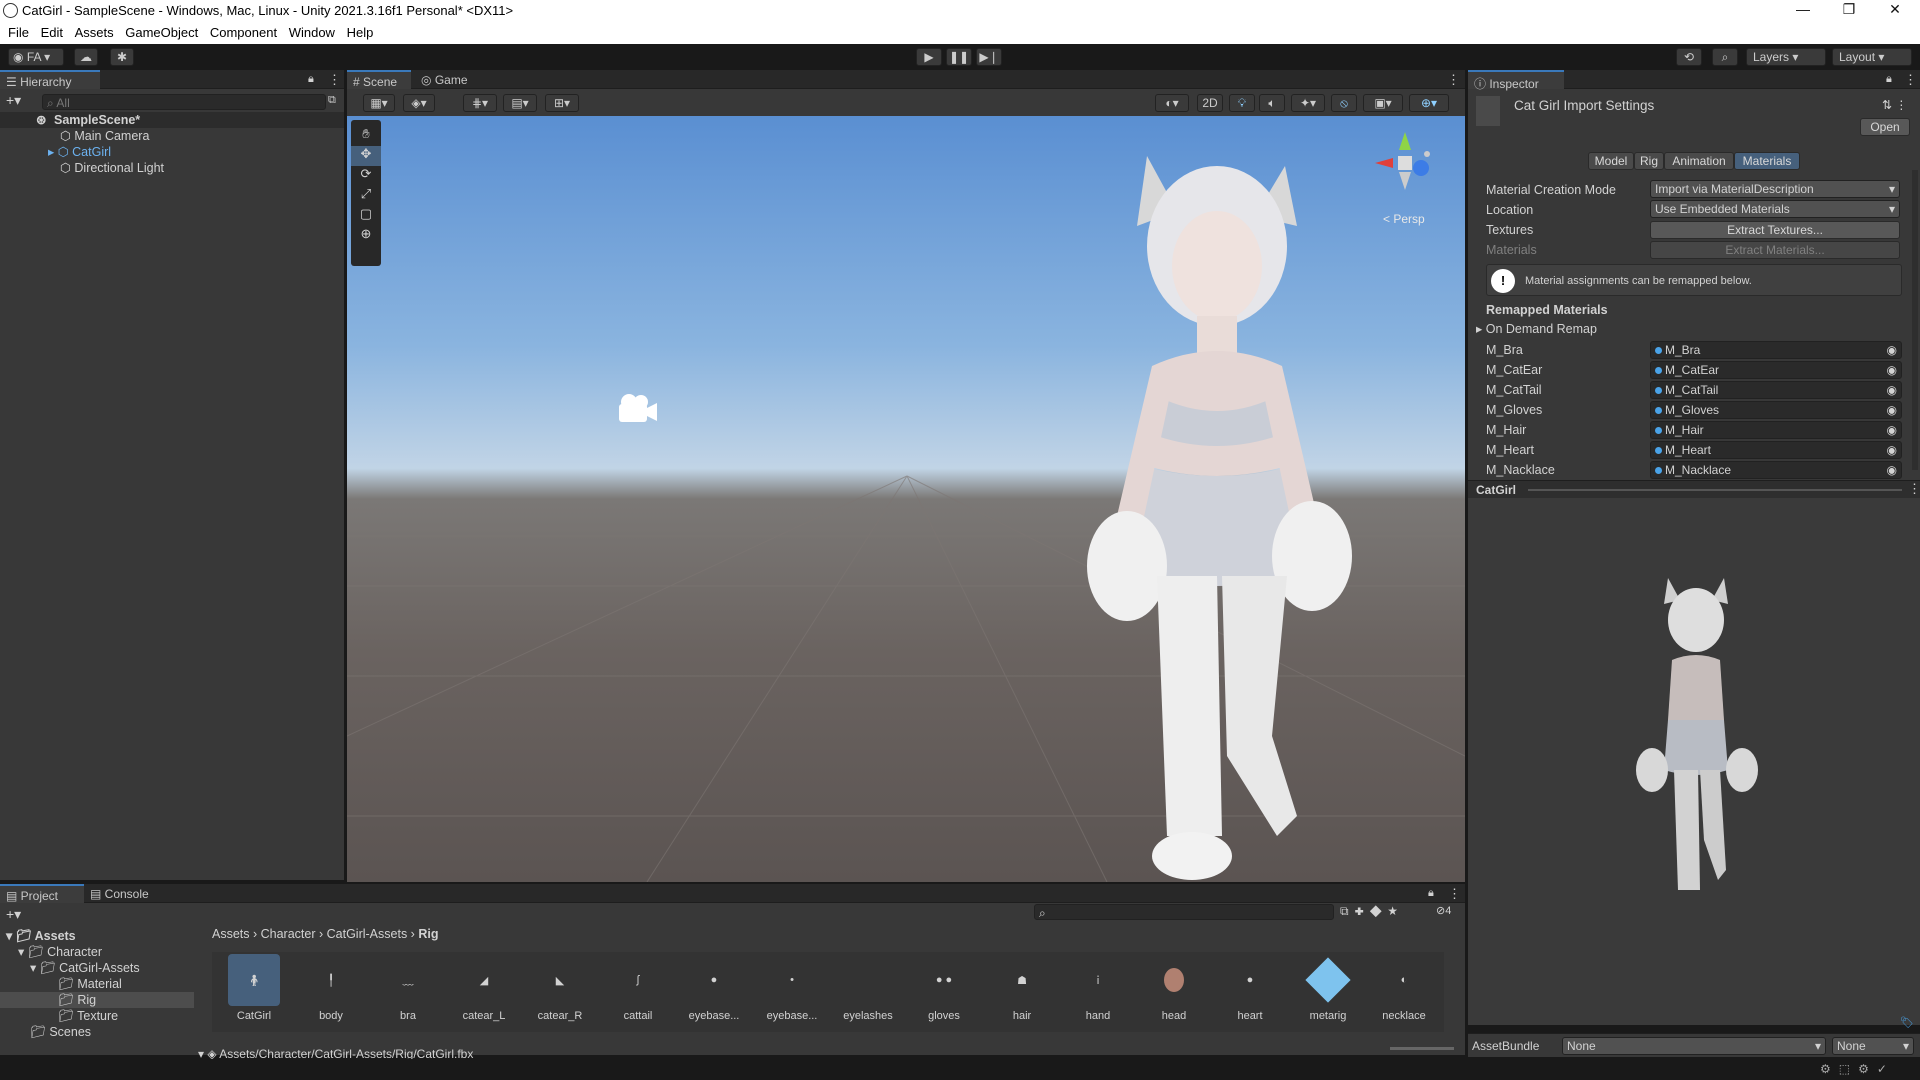 The image size is (1920, 1080). Describe the element at coordinates (122, 57) in the screenshot. I see `collab-icon: ✱` at that location.